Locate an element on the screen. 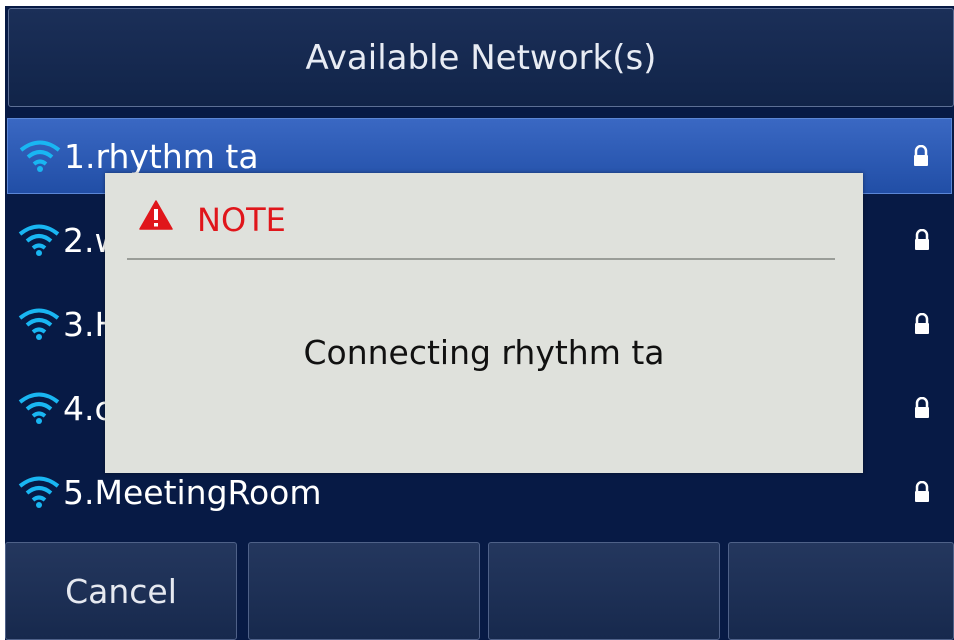 Image resolution: width=954 pixels, height=640 pixels. cancel-softkey: Cancel is located at coordinates (121, 591).